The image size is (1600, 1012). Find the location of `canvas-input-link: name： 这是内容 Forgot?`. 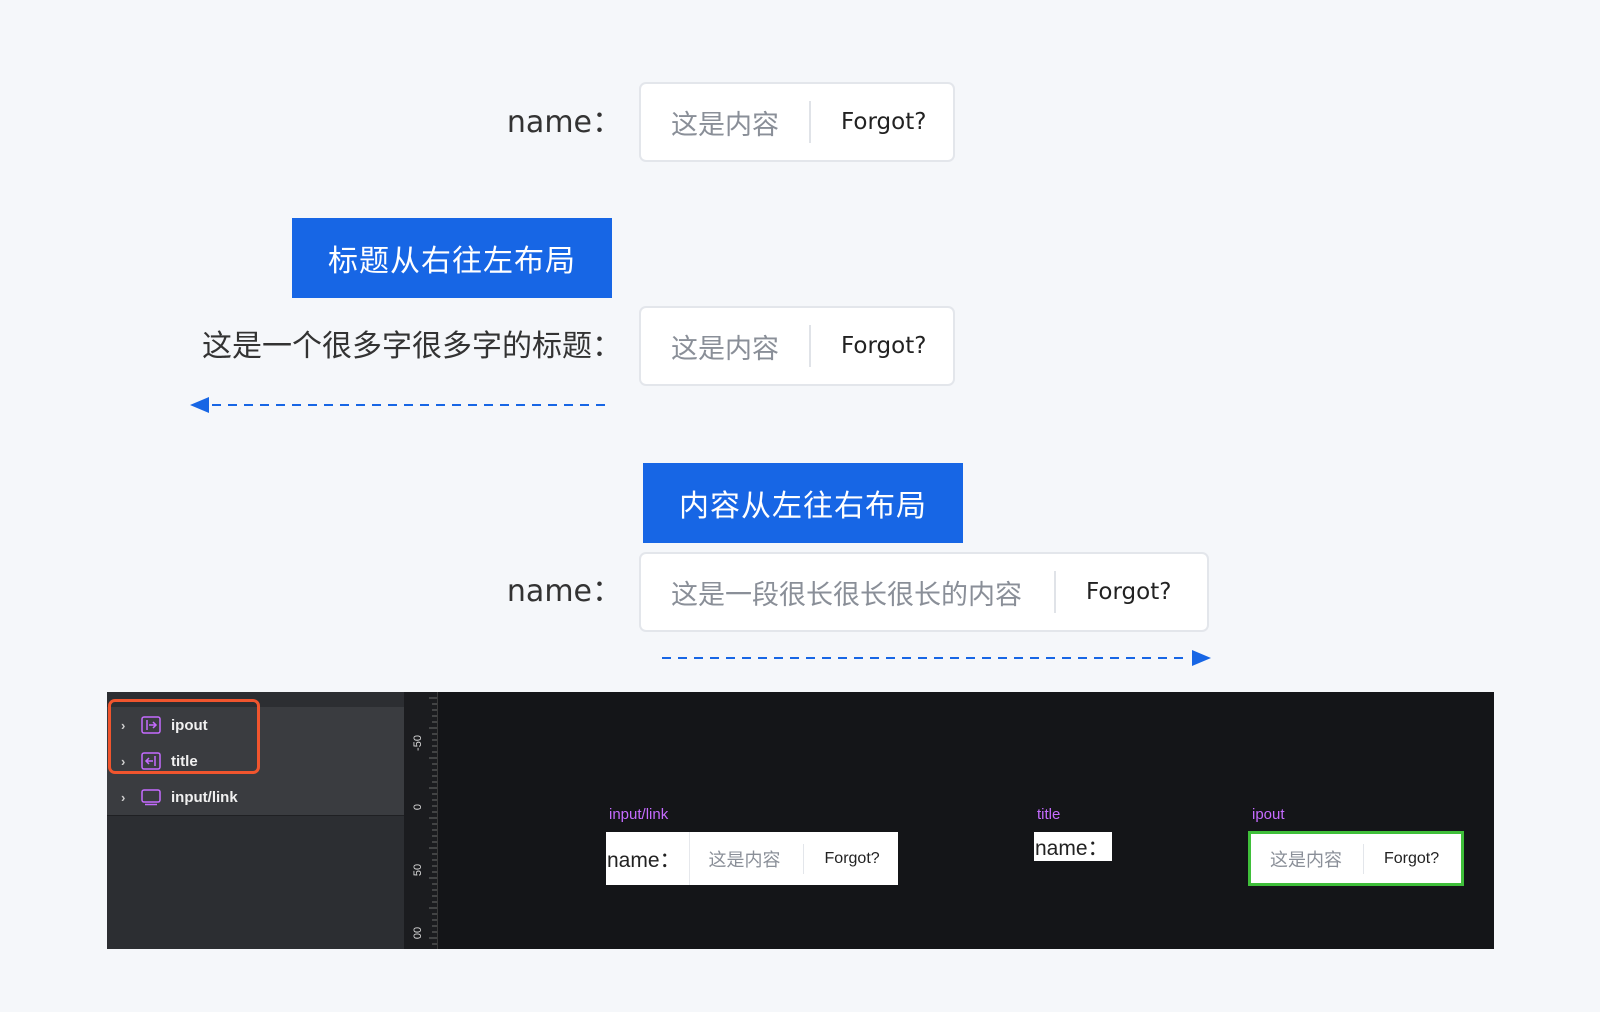

canvas-input-link: name： 这是内容 Forgot? is located at coordinates (752, 858).